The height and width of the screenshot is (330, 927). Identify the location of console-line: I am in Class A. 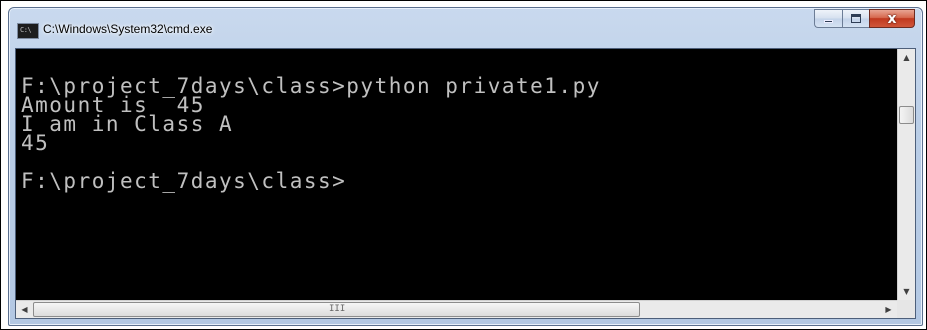
(127, 124).